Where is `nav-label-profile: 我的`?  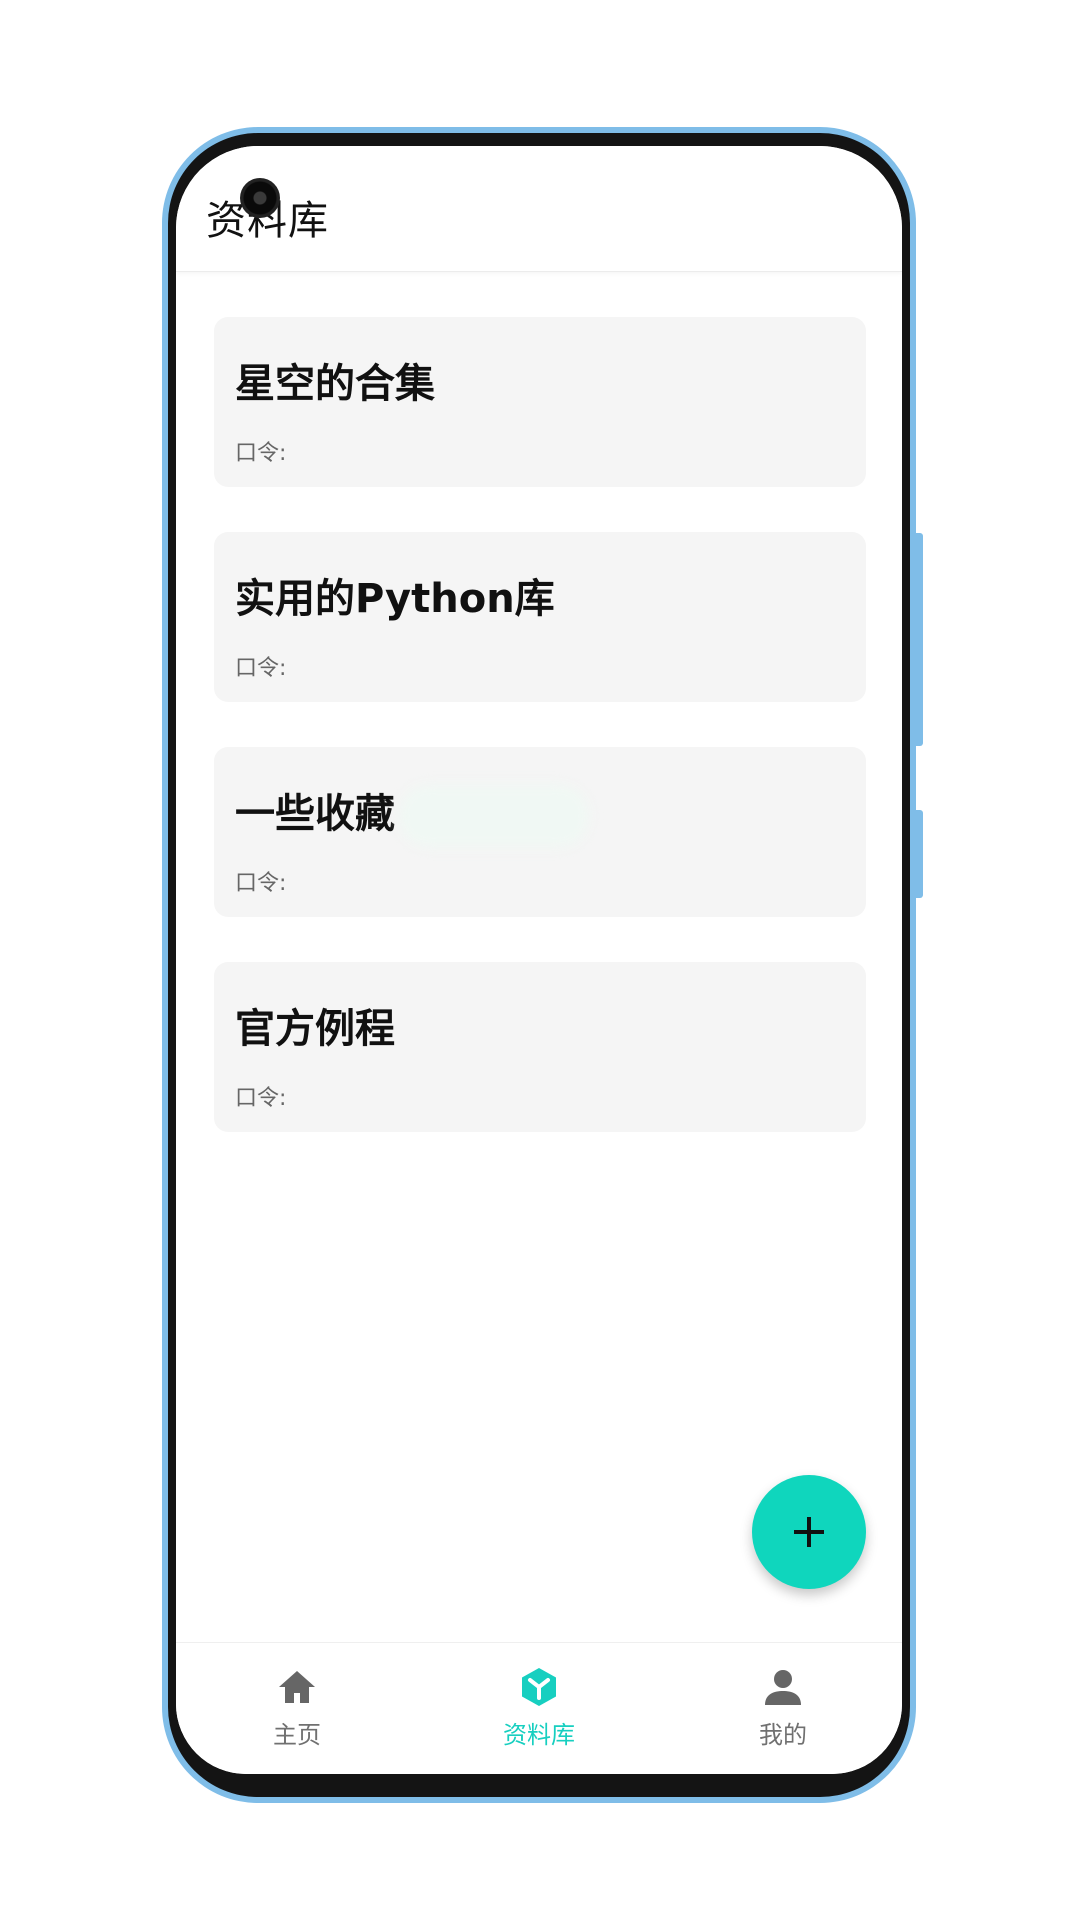
nav-label-profile: 我的 is located at coordinates (783, 1735).